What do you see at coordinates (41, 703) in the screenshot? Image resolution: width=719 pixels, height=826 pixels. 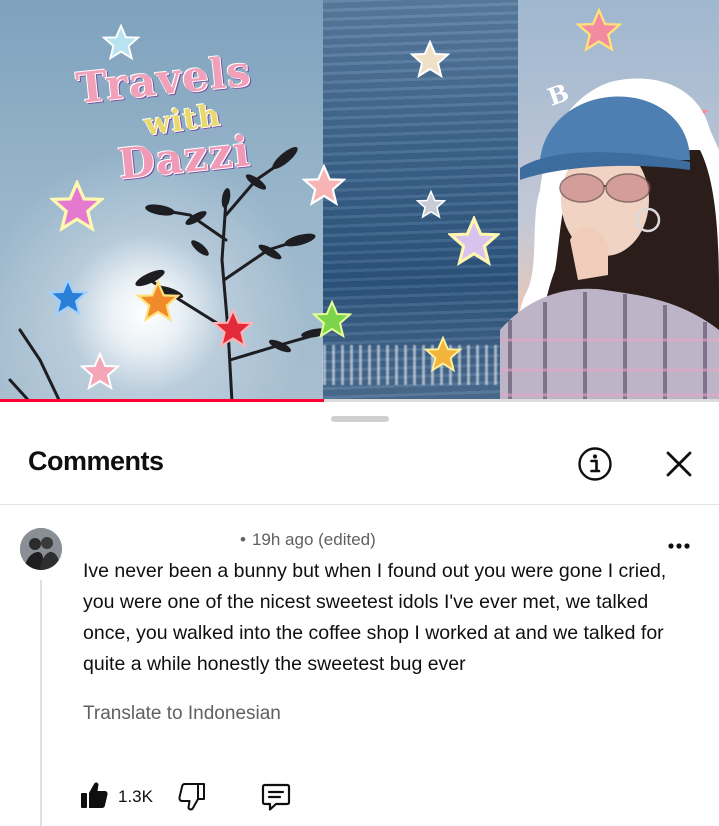 I see `thread-line` at bounding box center [41, 703].